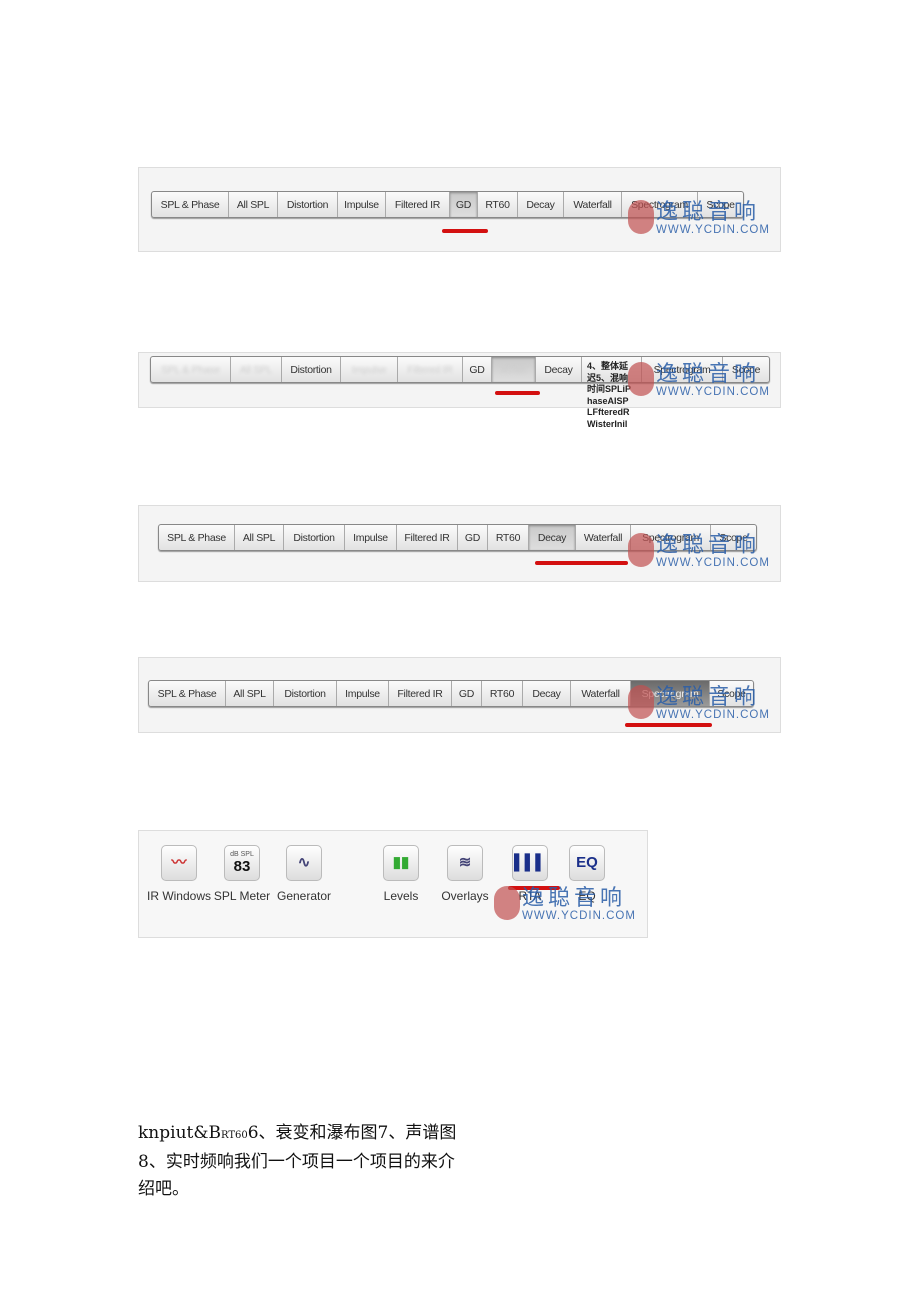 Image resolution: width=920 pixels, height=1303 pixels. Describe the element at coordinates (179, 1133) in the screenshot. I see `para-prefix: knpiut&B` at that location.